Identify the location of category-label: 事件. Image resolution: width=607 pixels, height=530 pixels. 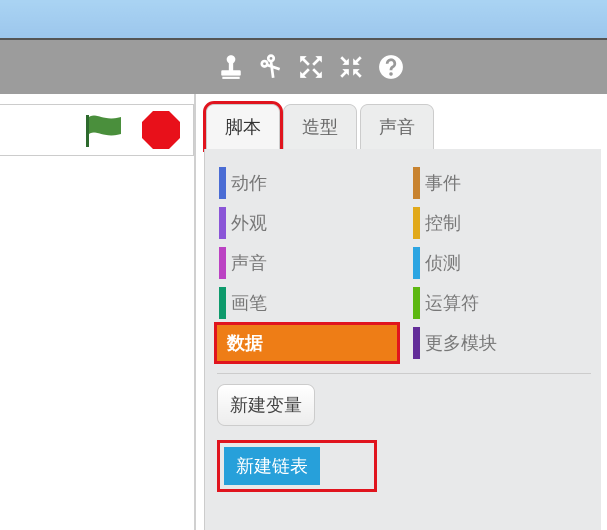
(443, 183).